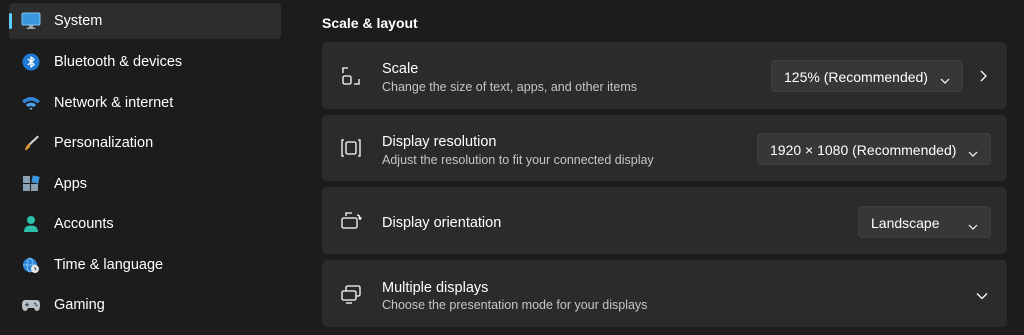  What do you see at coordinates (442, 223) in the screenshot?
I see `orientation-title: Display orientation` at bounding box center [442, 223].